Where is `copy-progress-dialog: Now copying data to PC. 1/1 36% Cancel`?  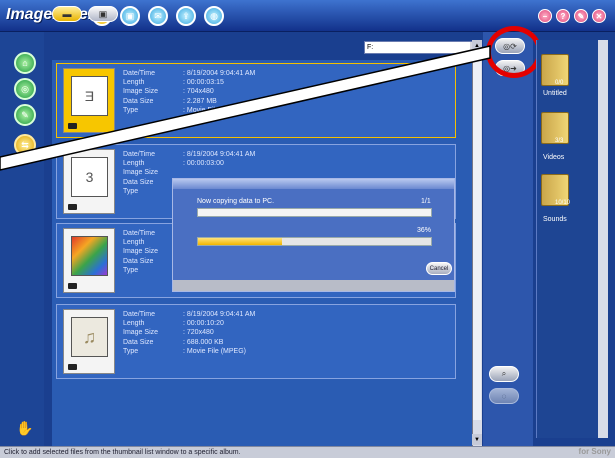 copy-progress-dialog: Now copying data to PC. 1/1 36% Cancel is located at coordinates (313, 235).